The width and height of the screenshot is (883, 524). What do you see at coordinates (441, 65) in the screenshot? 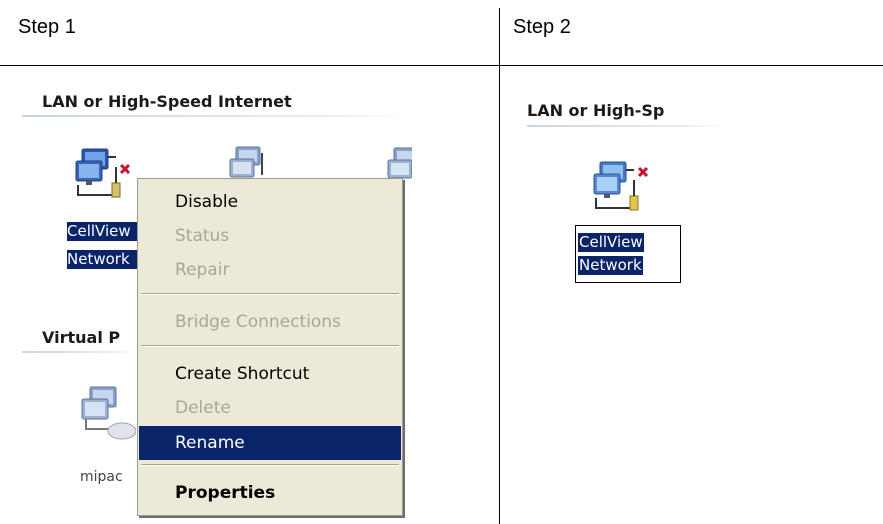
I see `header-divider` at bounding box center [441, 65].